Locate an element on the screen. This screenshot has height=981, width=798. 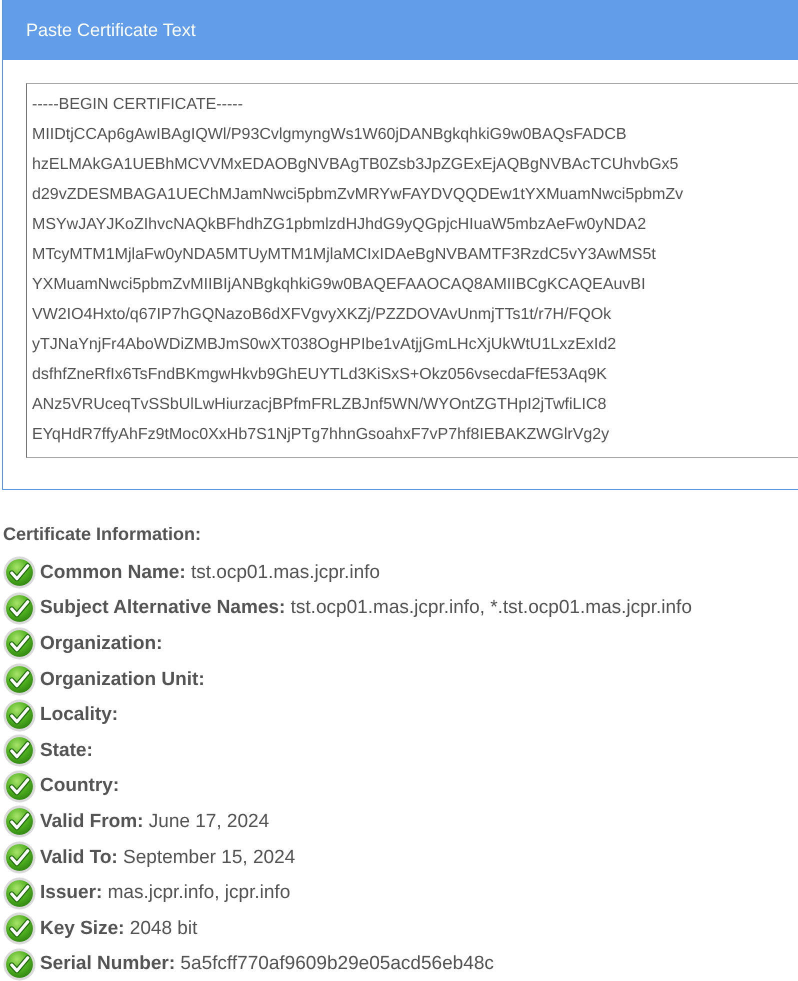
certificate-field-text: Valid To: September 15, 2024 is located at coordinates (168, 857).